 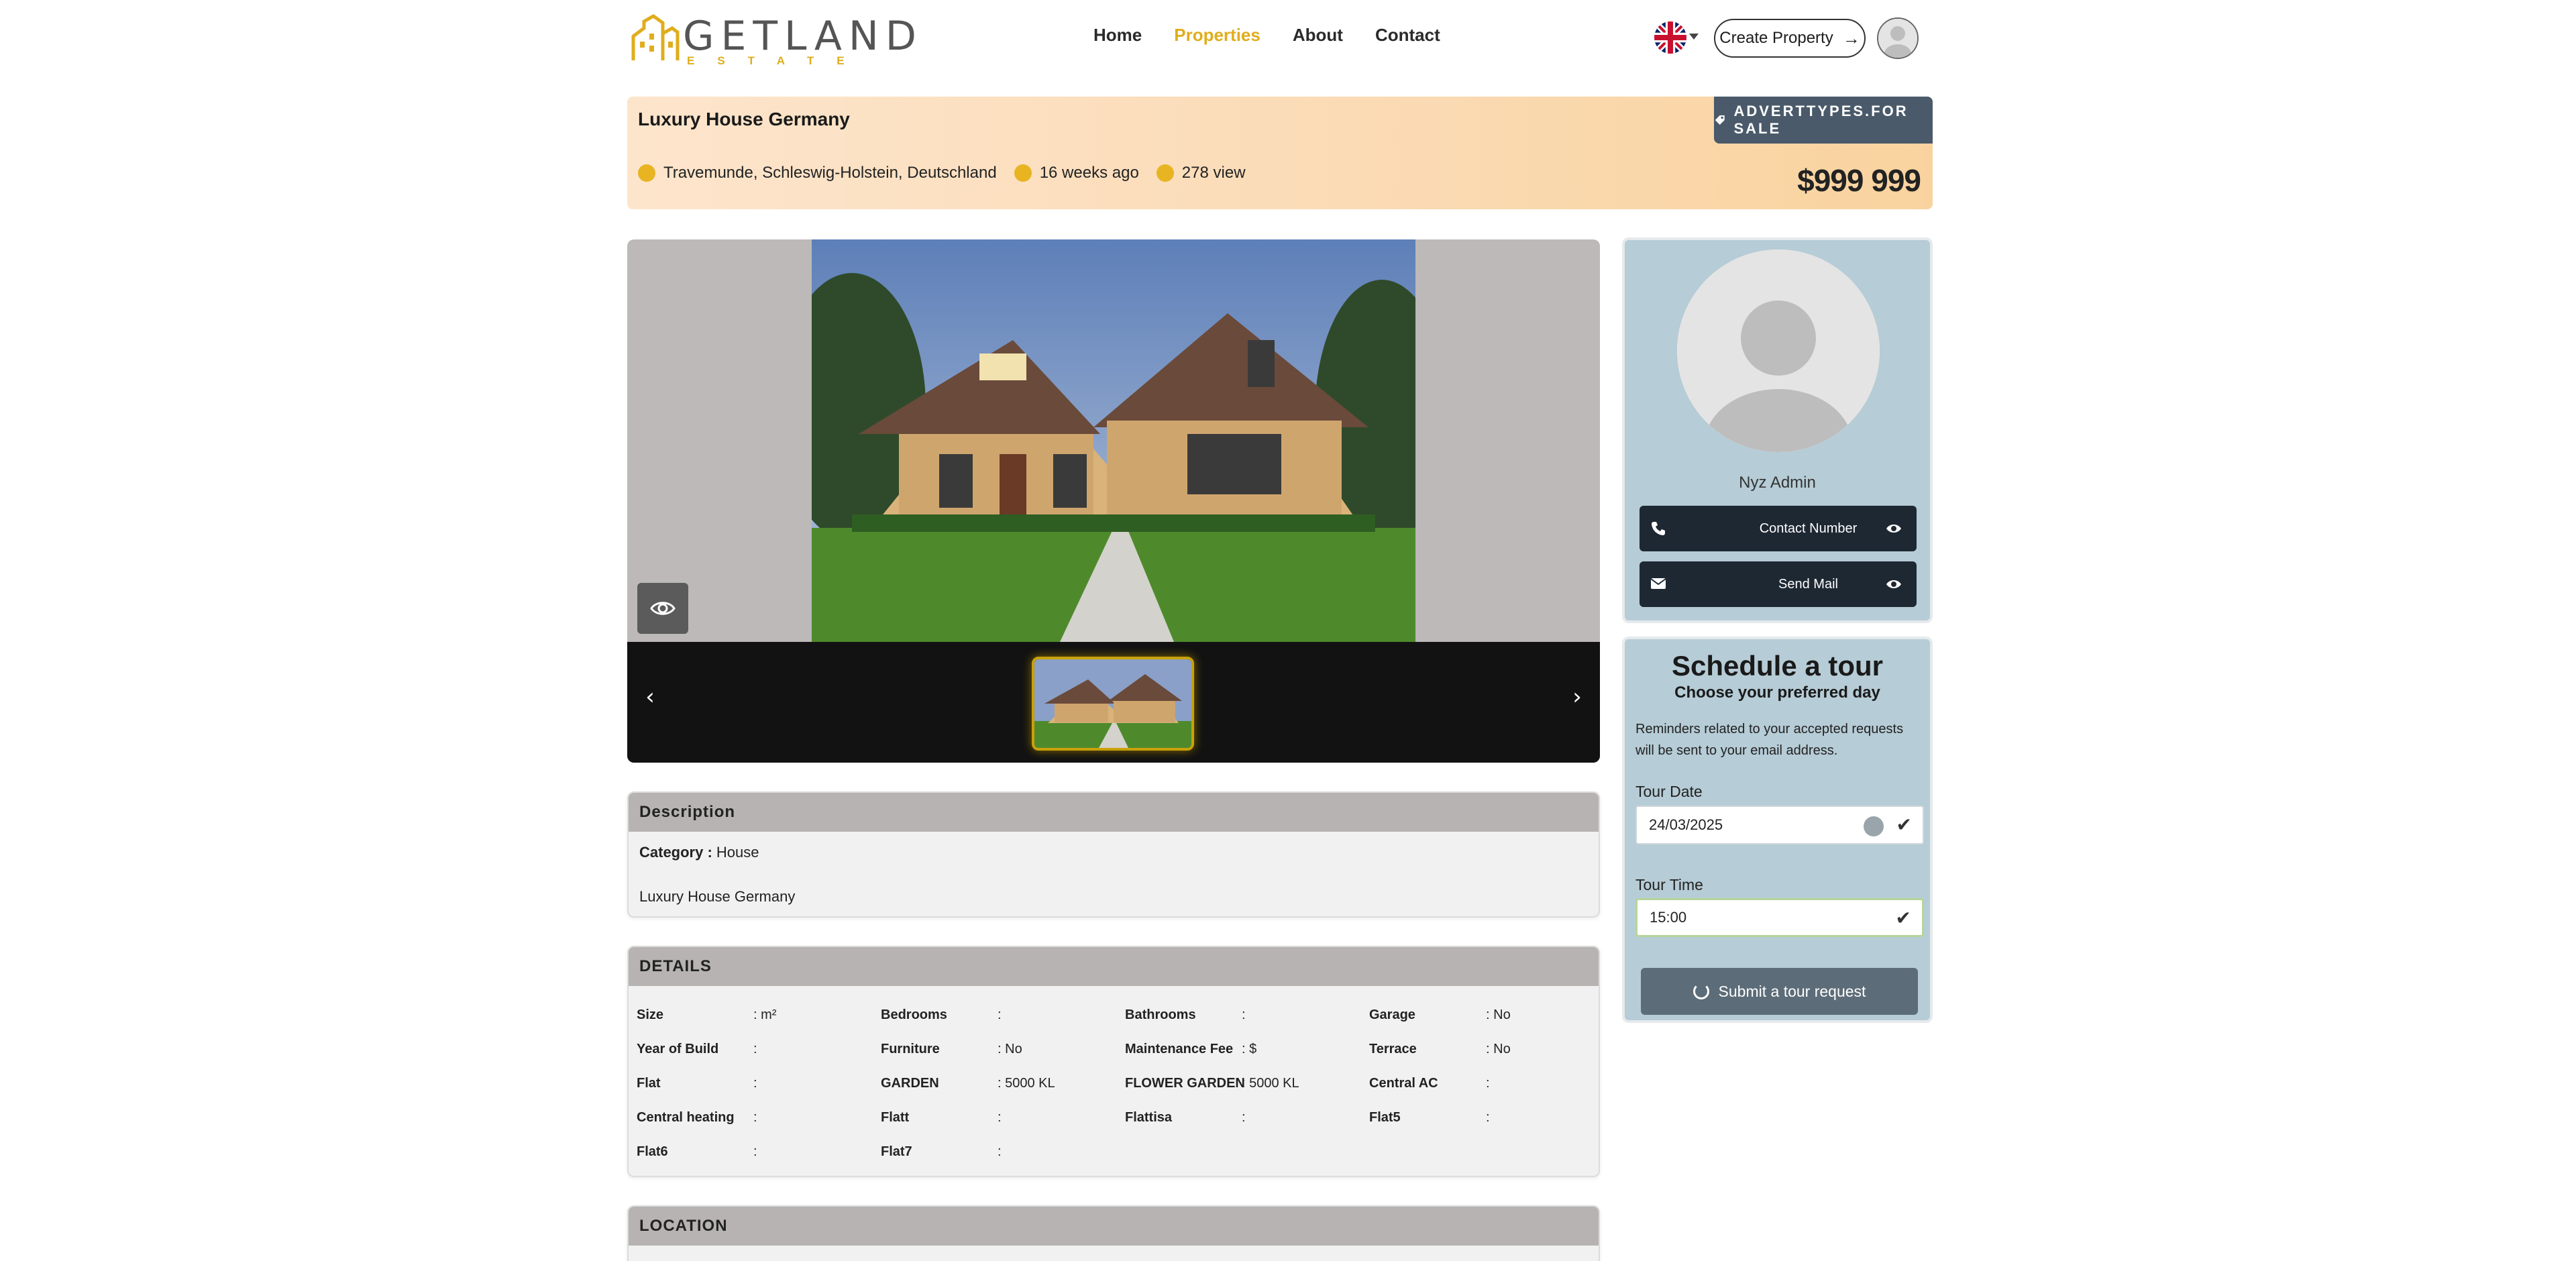 What do you see at coordinates (1874, 826) in the screenshot?
I see `calendar-icon` at bounding box center [1874, 826].